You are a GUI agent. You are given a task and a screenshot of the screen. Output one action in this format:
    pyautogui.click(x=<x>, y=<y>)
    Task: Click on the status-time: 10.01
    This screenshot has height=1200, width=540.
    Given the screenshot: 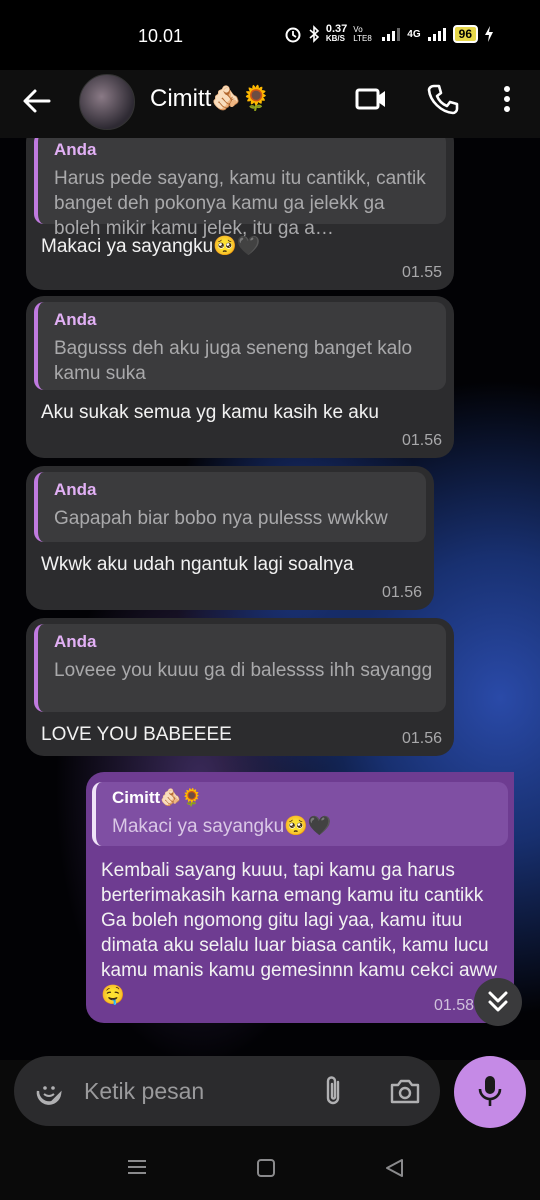 What is the action you would take?
    pyautogui.click(x=161, y=36)
    